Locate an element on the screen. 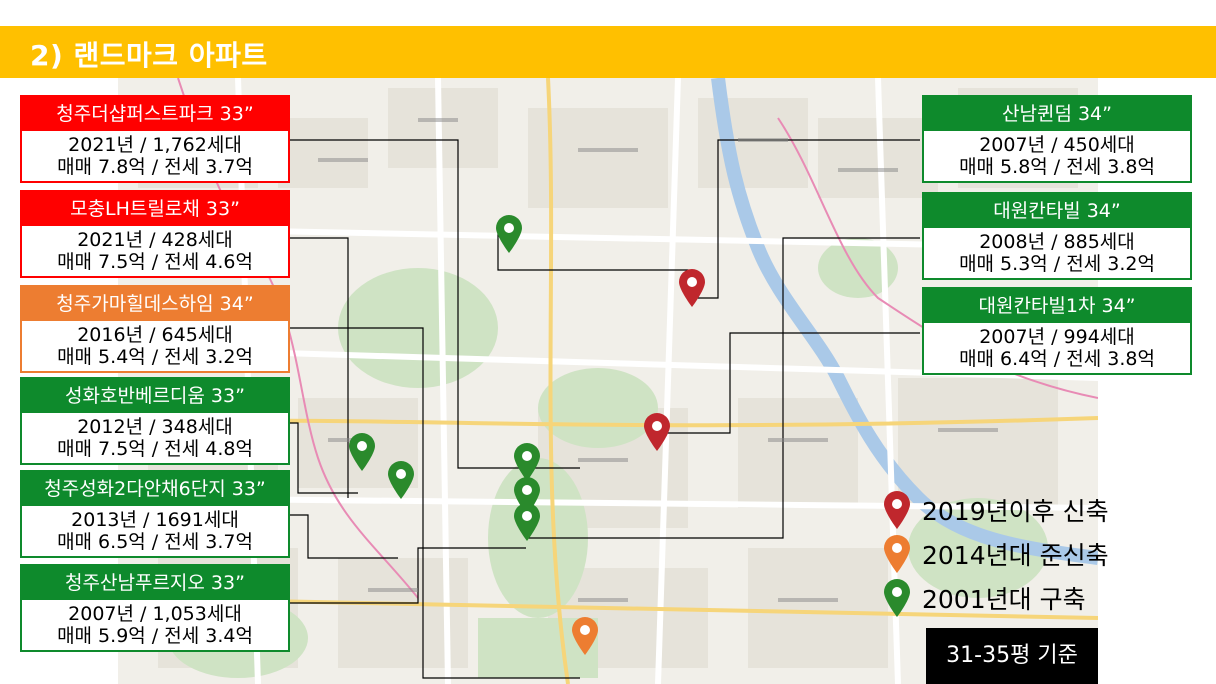 The width and height of the screenshot is (1216, 684). card-prices: 매매 7.8억 / 전세 3.7억 is located at coordinates (155, 167).